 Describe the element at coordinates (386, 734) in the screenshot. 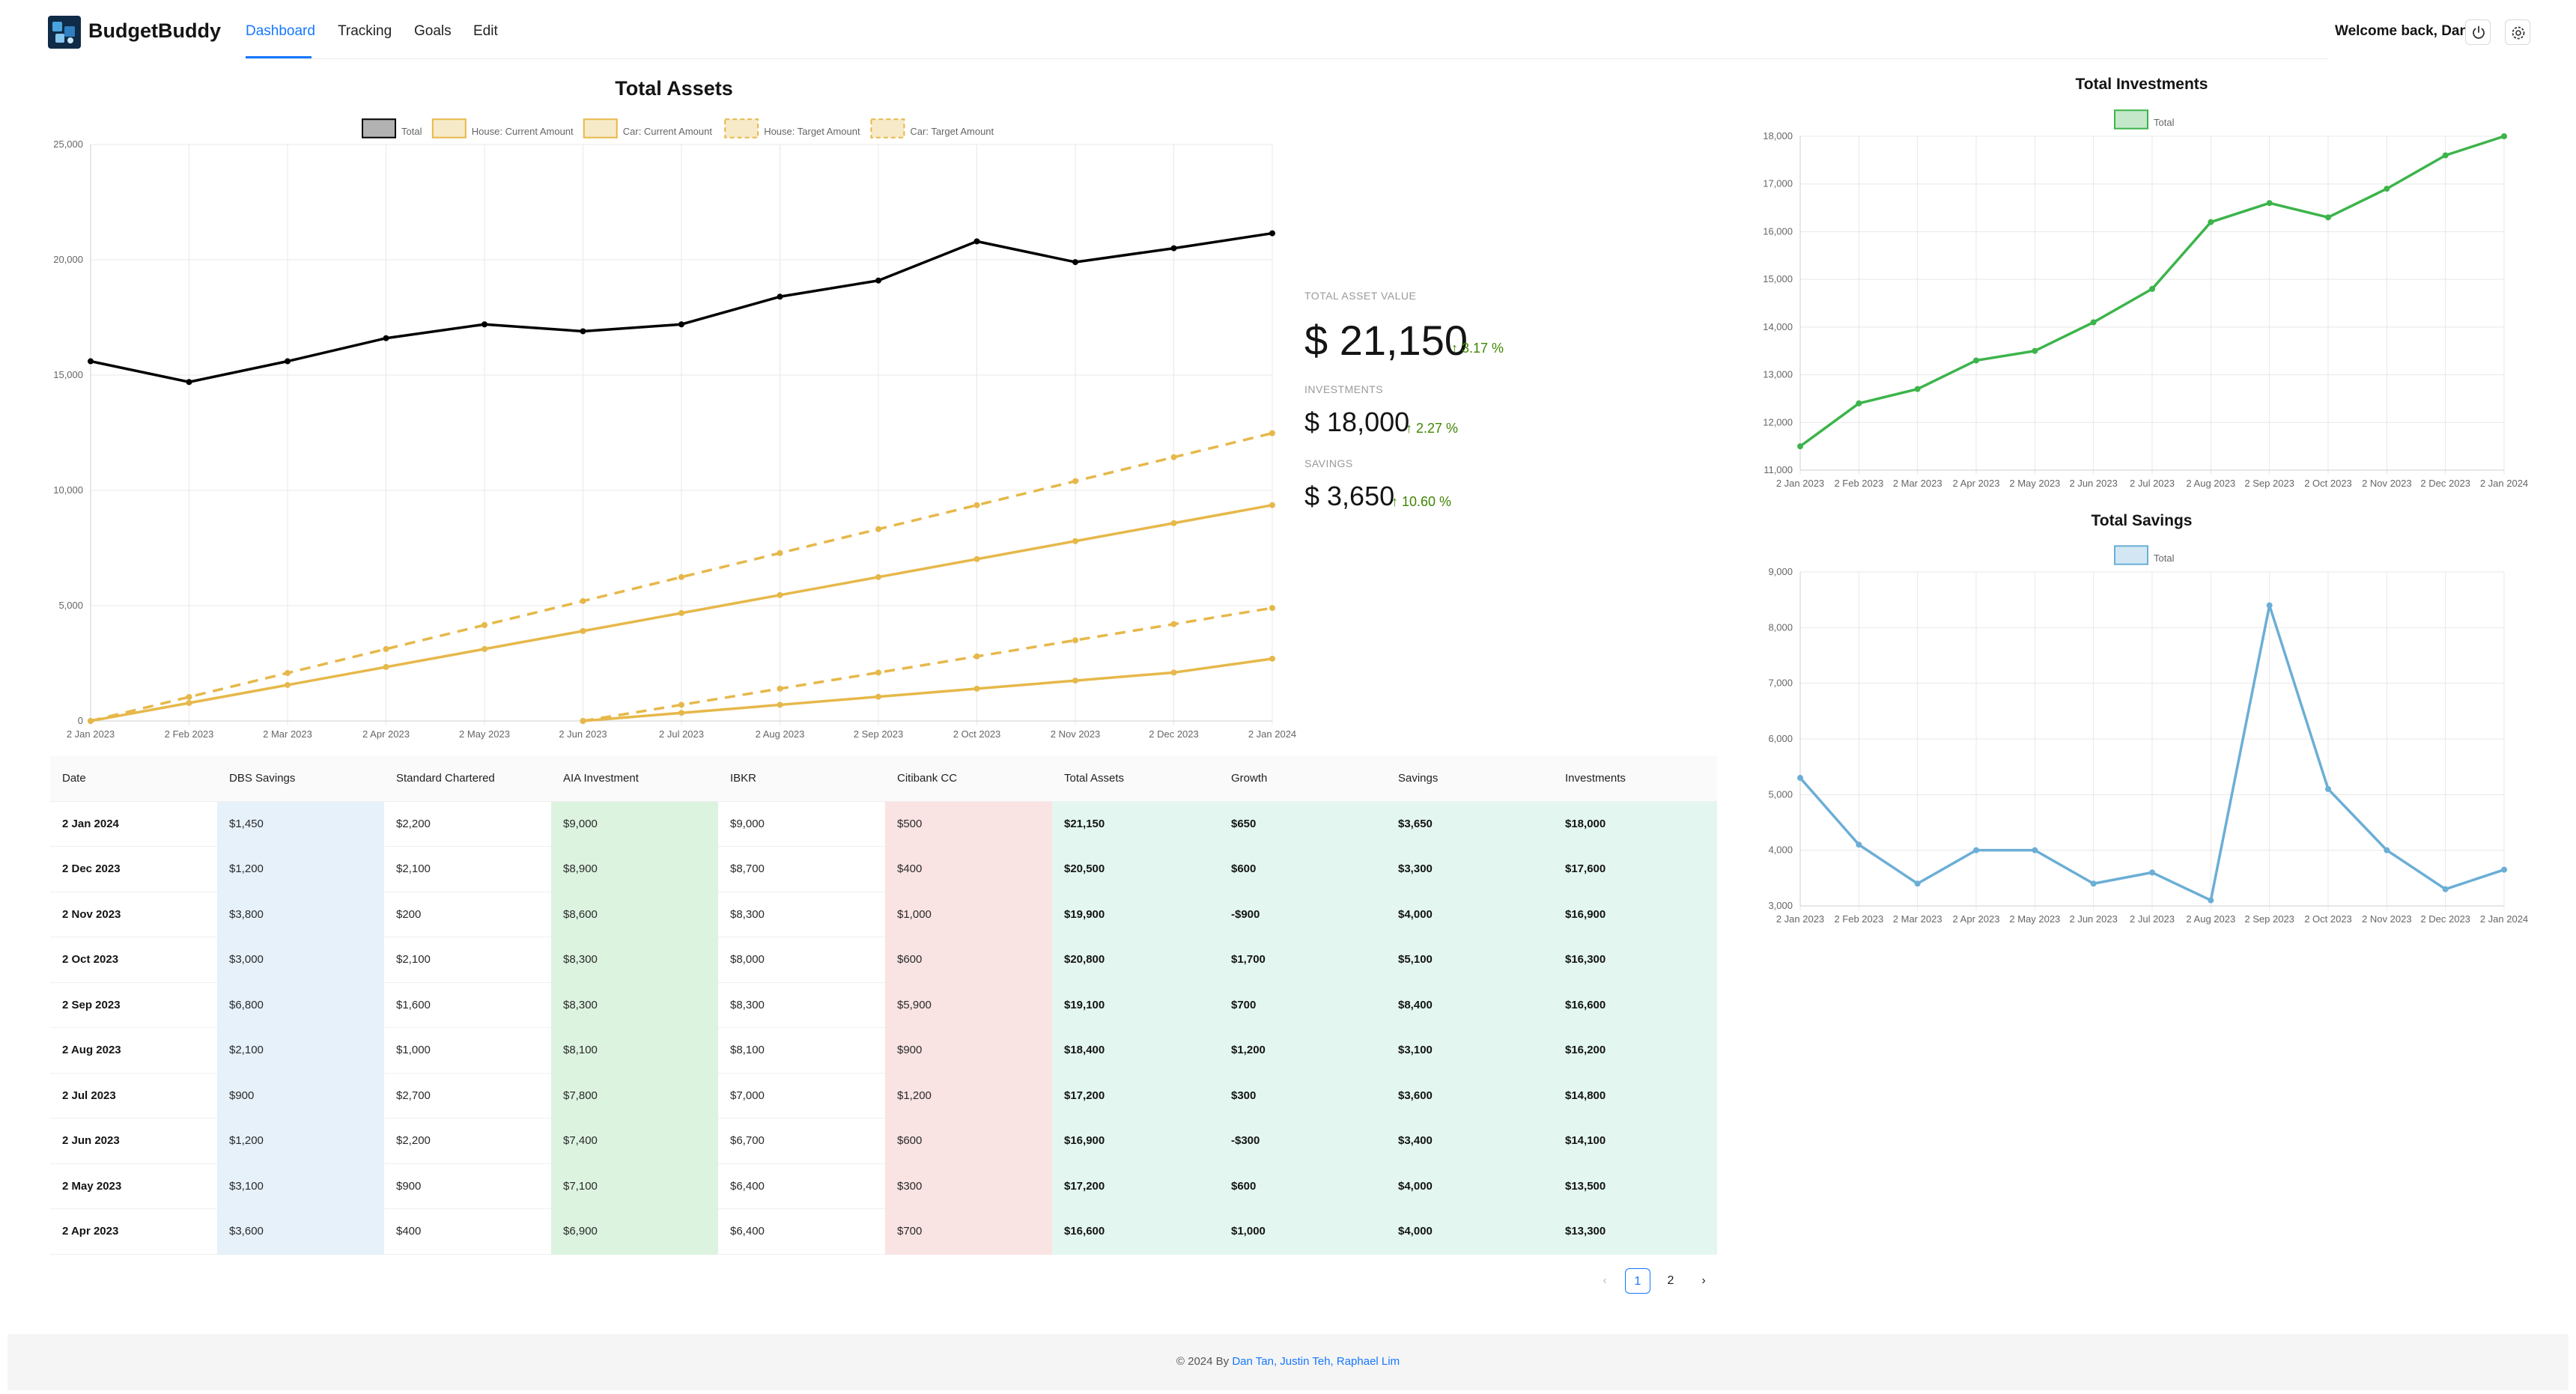

I see `x-tick-label: 2 Apr 2023` at that location.